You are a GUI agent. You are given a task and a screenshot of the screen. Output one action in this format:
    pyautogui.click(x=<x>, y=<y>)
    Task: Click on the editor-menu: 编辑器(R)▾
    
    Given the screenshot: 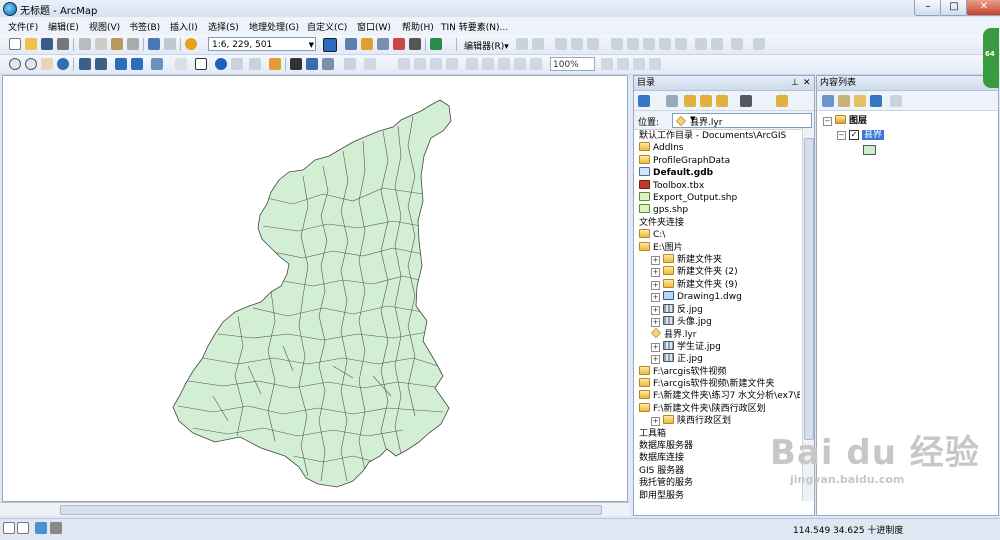 What is the action you would take?
    pyautogui.click(x=486, y=45)
    